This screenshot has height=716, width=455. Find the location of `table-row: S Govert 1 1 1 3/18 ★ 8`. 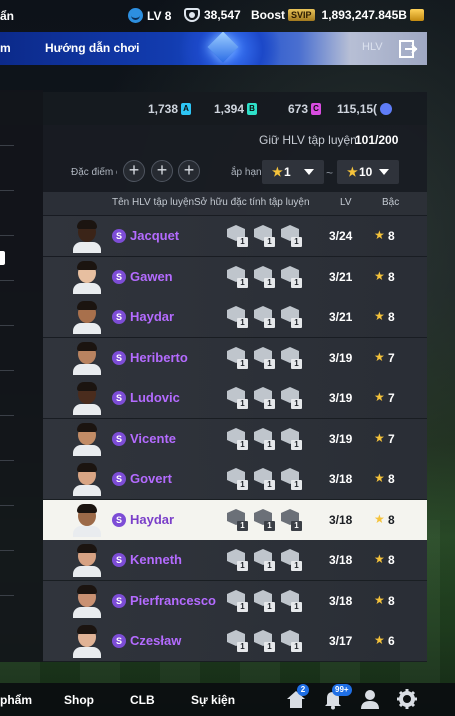

table-row: S Govert 1 1 1 3/18 ★ 8 is located at coordinates (235, 479).